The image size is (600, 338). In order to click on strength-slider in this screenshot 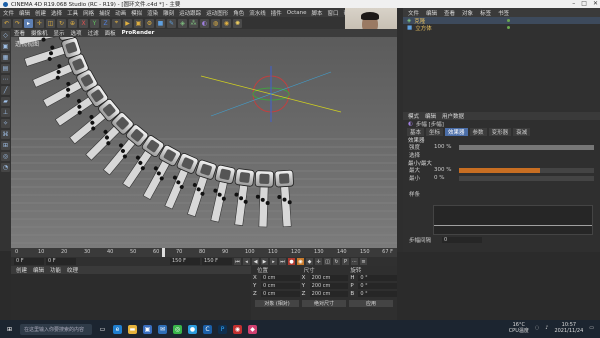, I will do `click(526, 147)`.